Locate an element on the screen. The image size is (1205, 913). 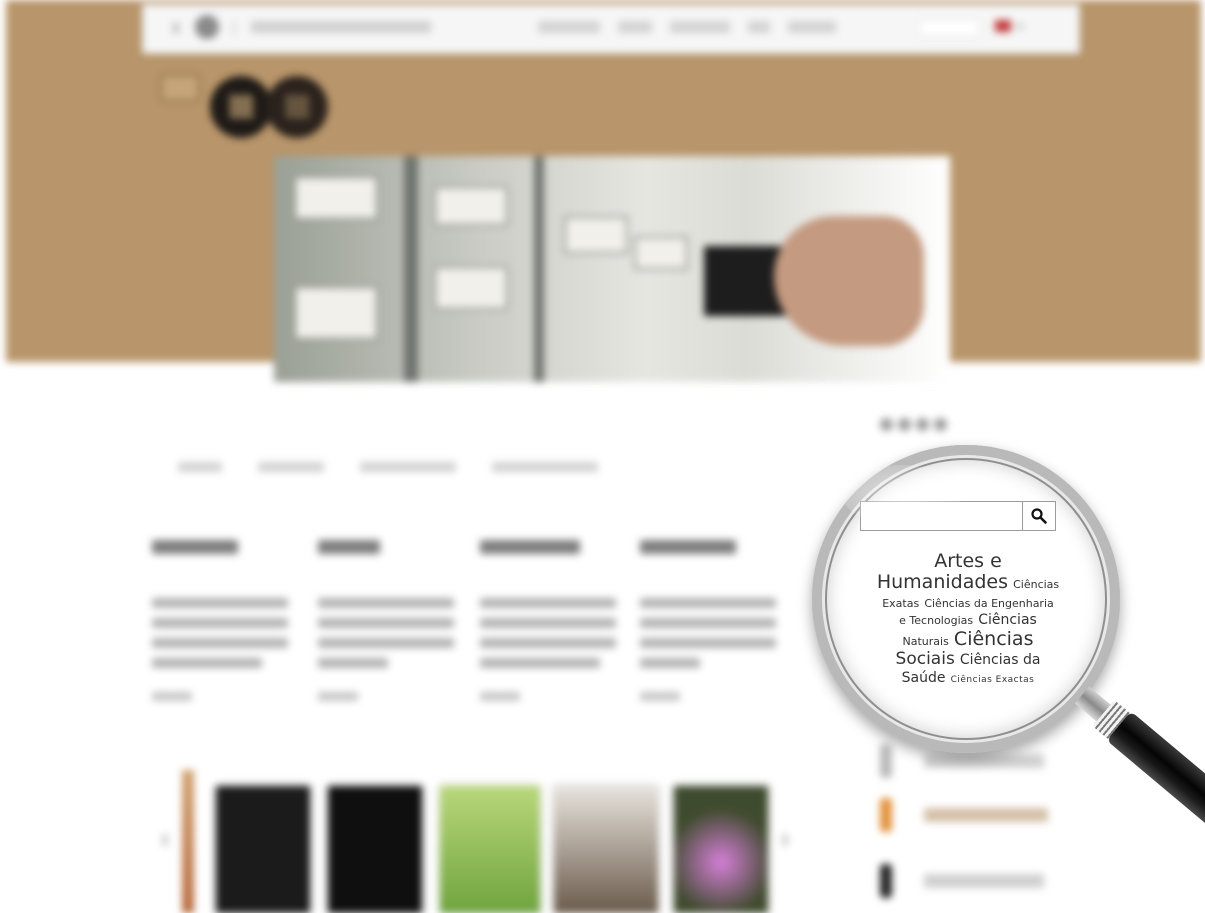
lens-glare is located at coordinates (902, 495).